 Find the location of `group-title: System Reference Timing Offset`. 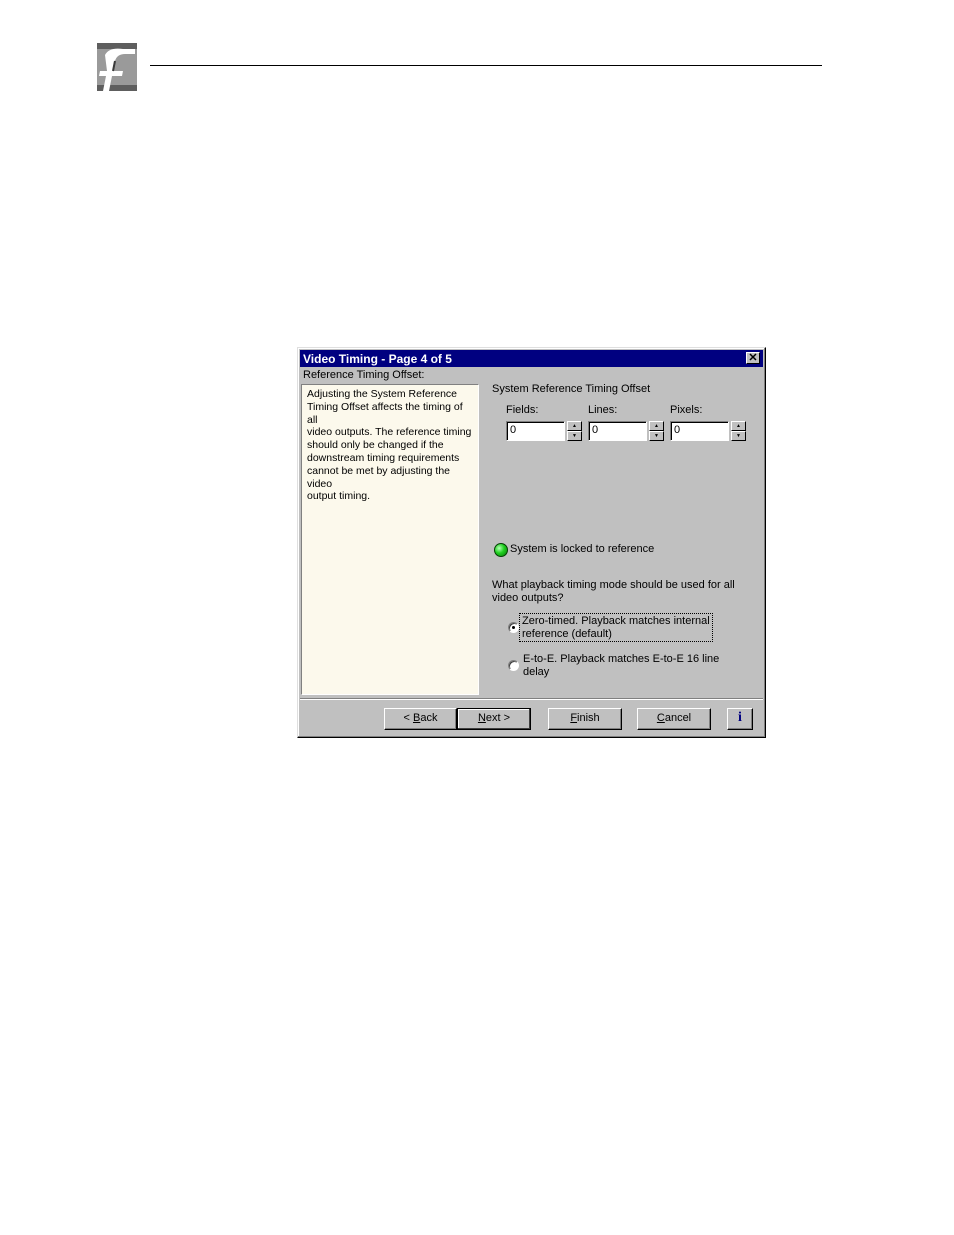

group-title: System Reference Timing Offset is located at coordinates (571, 389).